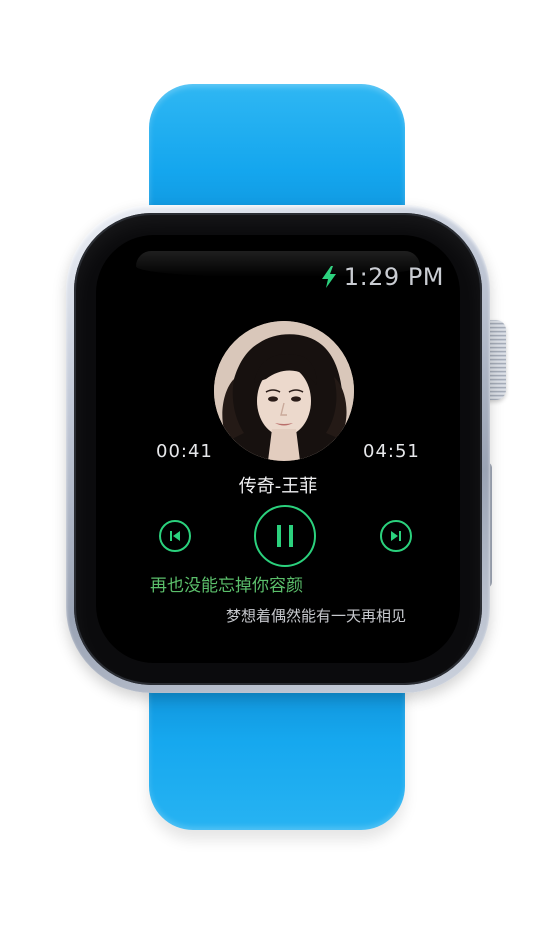  What do you see at coordinates (226, 586) in the screenshot?
I see `current-lyric-line: 再也没能忘掉你容颜` at bounding box center [226, 586].